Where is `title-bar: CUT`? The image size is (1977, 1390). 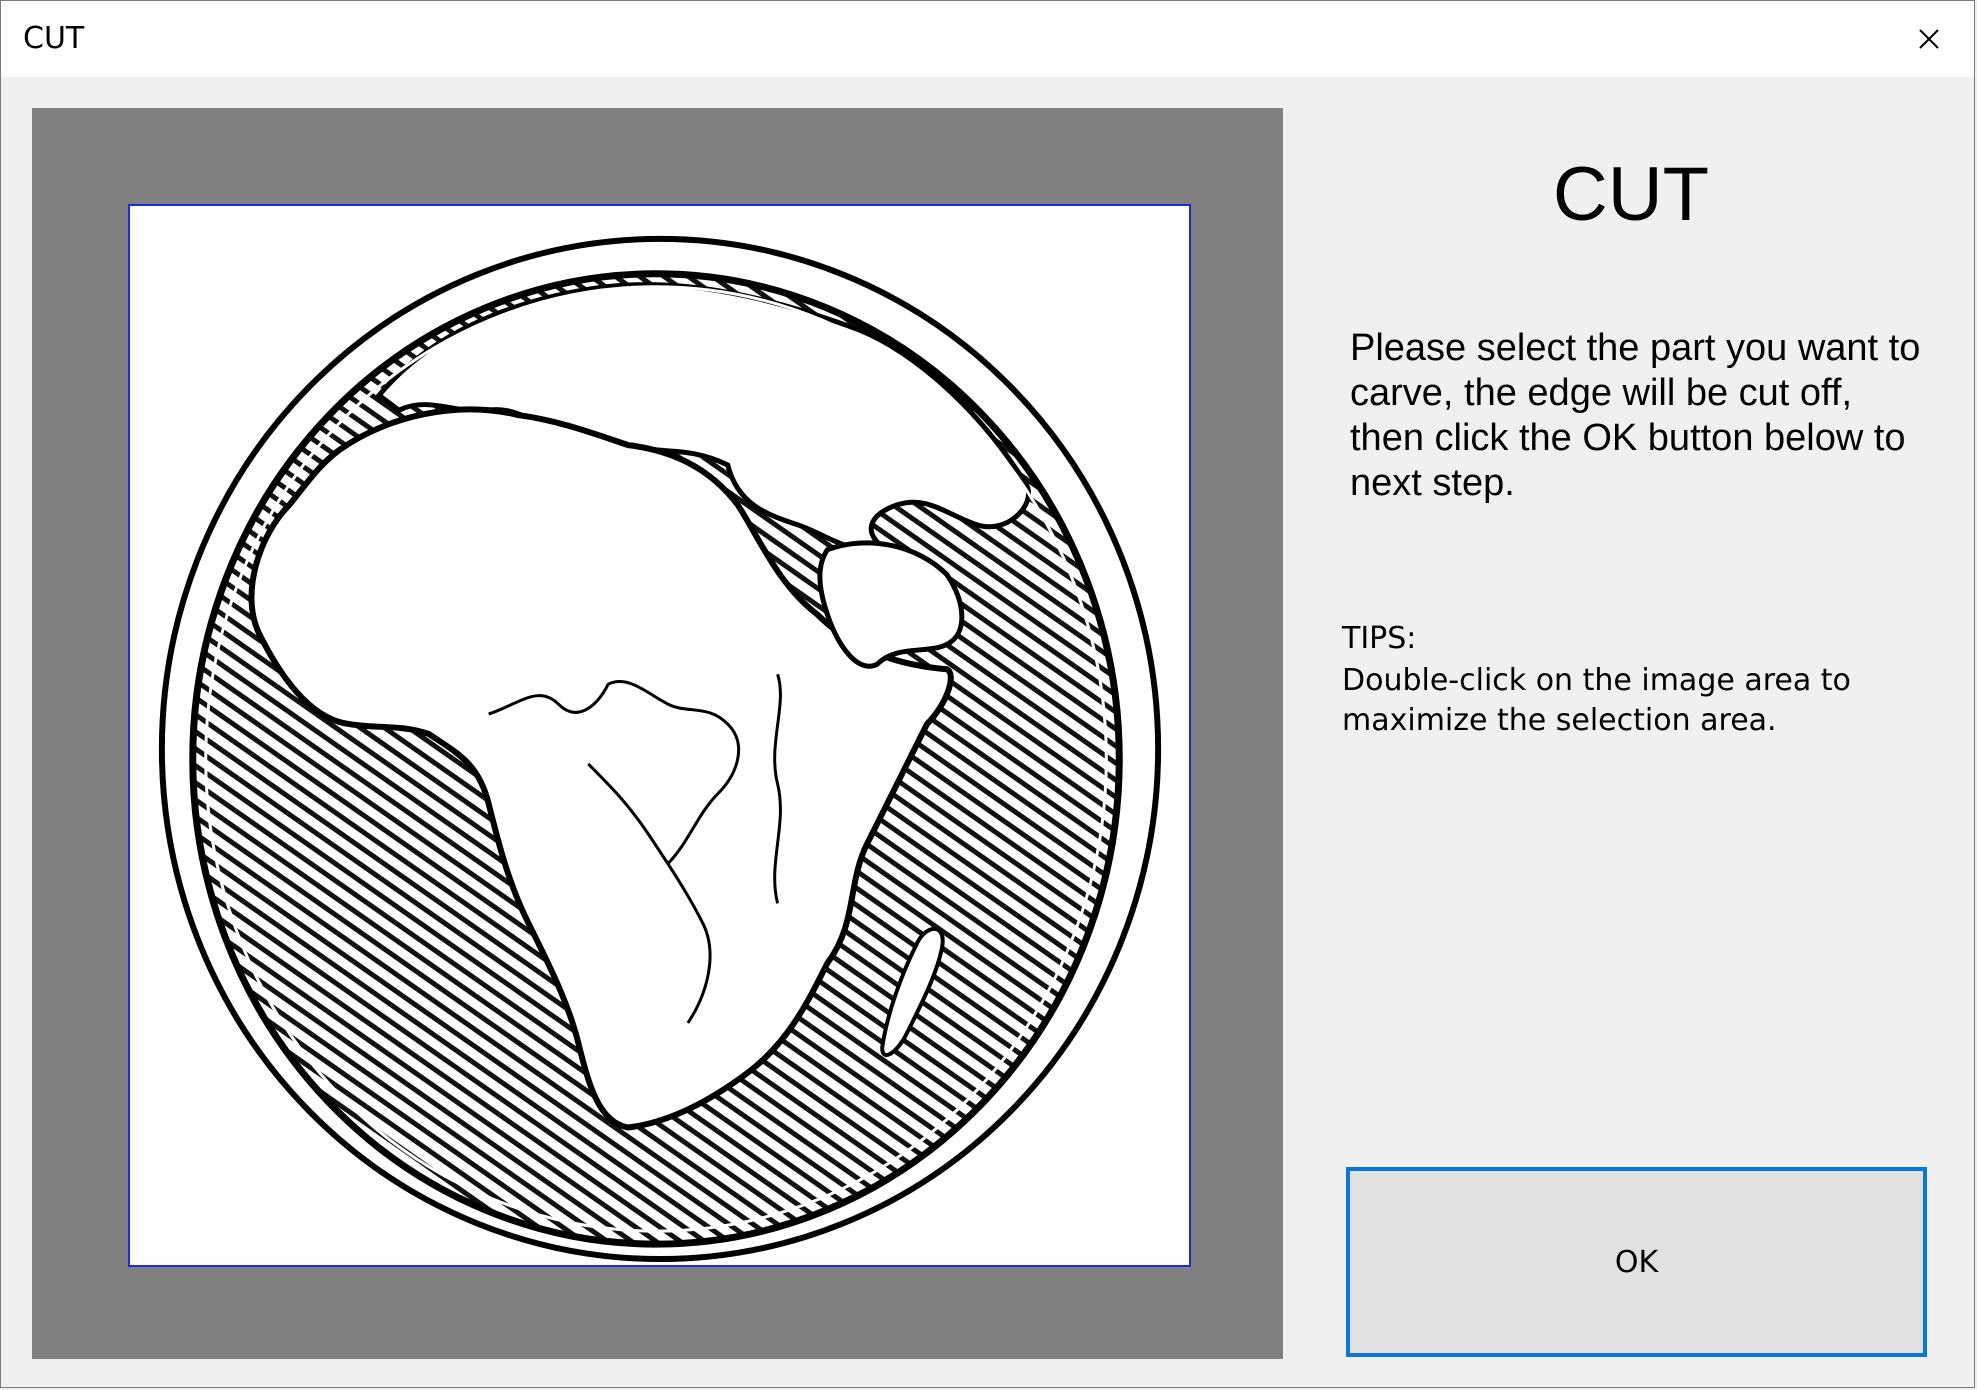
title-bar: CUT is located at coordinates (987, 39).